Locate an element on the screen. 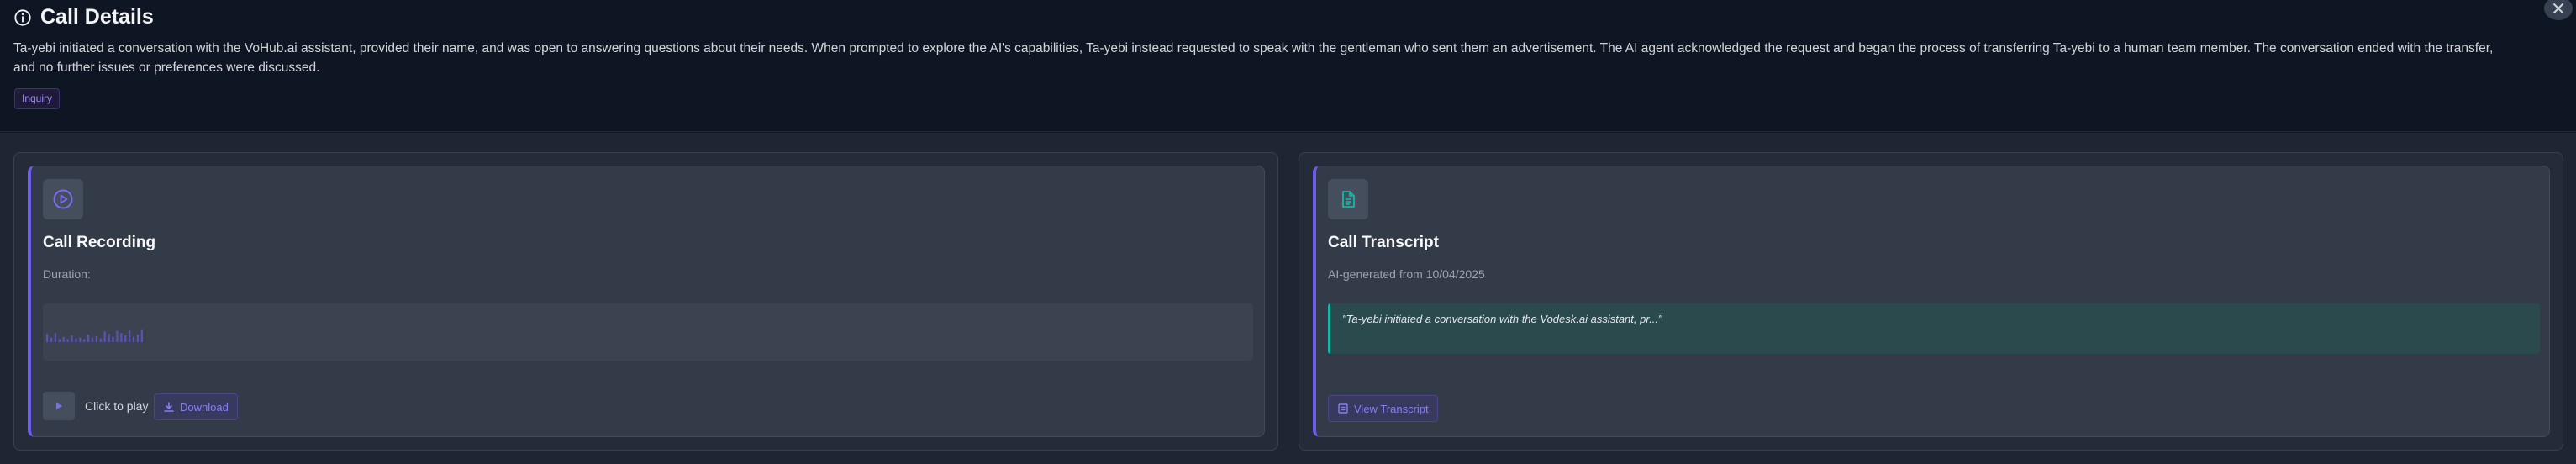 The image size is (2576, 464). recording-icon-box is located at coordinates (63, 199).